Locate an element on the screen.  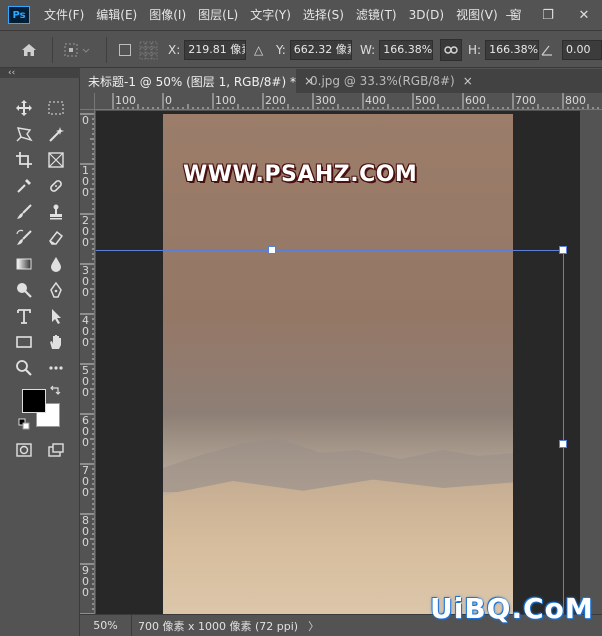
w-label: W: is located at coordinates (368, 50).